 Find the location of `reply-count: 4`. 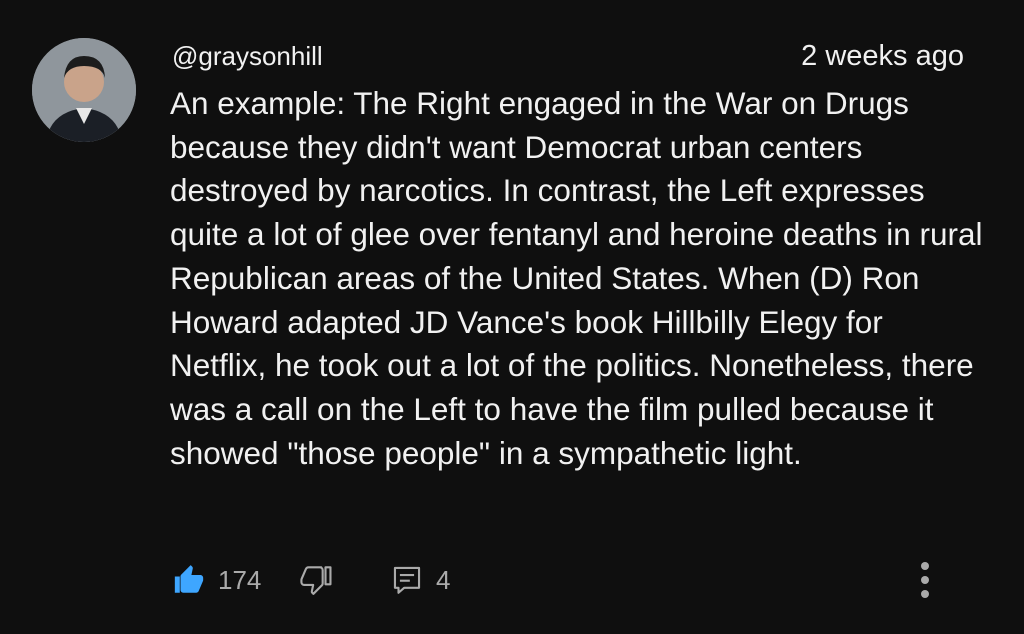

reply-count: 4 is located at coordinates (443, 579).